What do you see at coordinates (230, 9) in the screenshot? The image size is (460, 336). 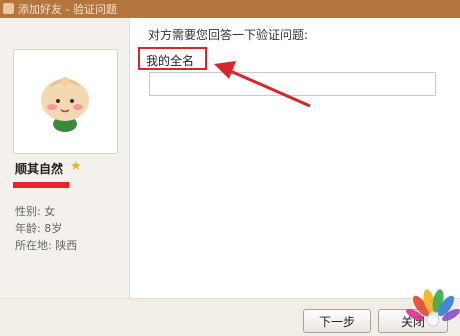 I see `title-bar: 添加好友 - 验证问题` at bounding box center [230, 9].